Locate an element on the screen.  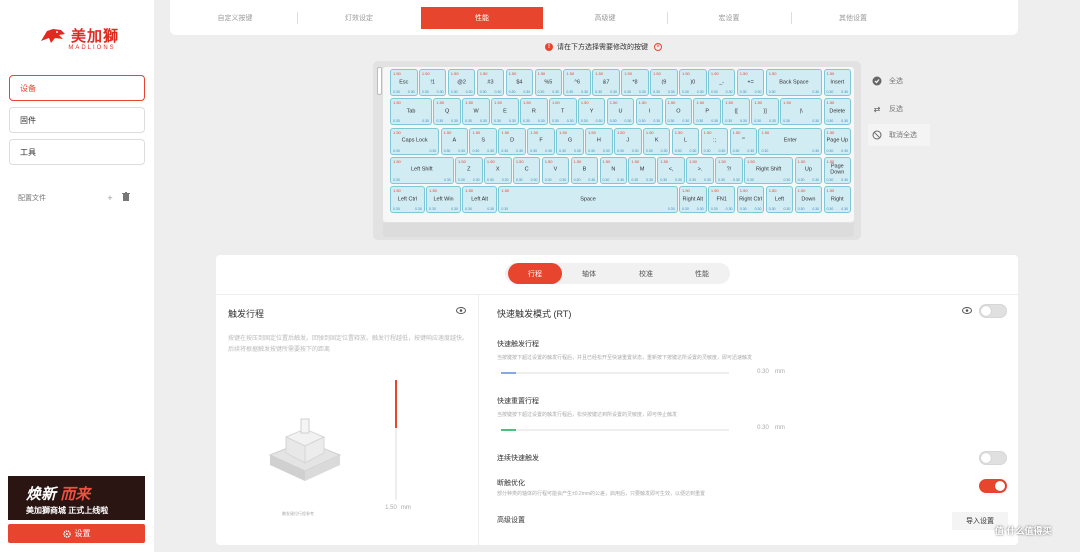
tab-custom-keys: 自定义按键 is located at coordinates (235, 18).